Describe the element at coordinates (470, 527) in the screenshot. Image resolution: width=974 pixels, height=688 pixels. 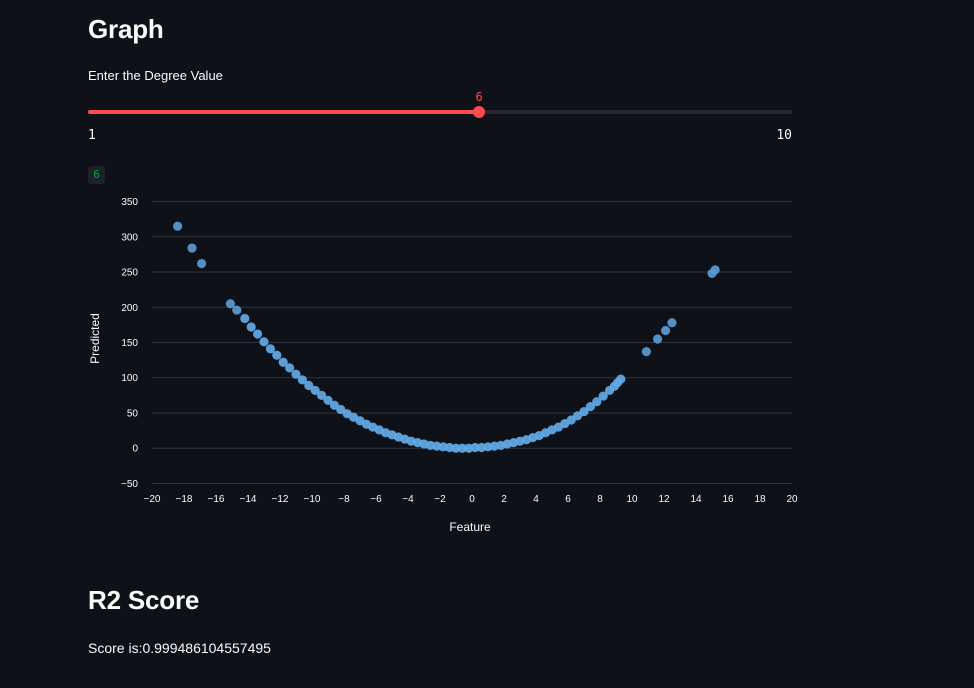
I see `x-axis-label: Feature` at that location.